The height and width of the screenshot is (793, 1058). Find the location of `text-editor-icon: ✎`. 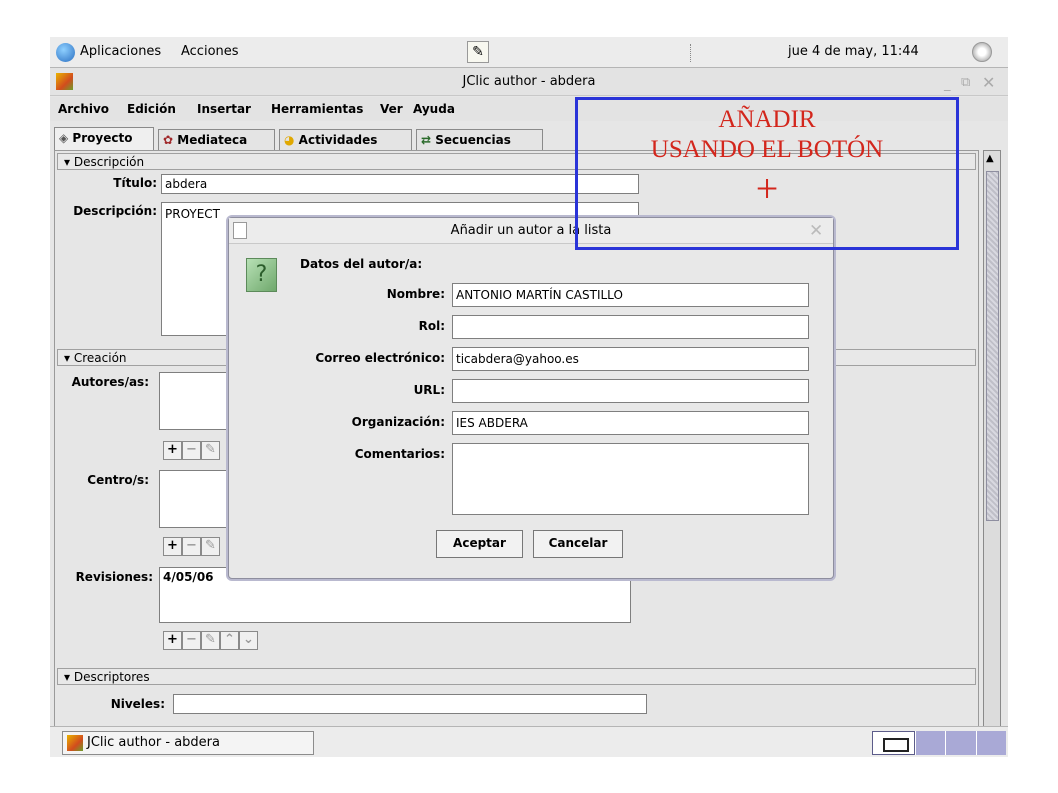

text-editor-icon: ✎ is located at coordinates (478, 52).